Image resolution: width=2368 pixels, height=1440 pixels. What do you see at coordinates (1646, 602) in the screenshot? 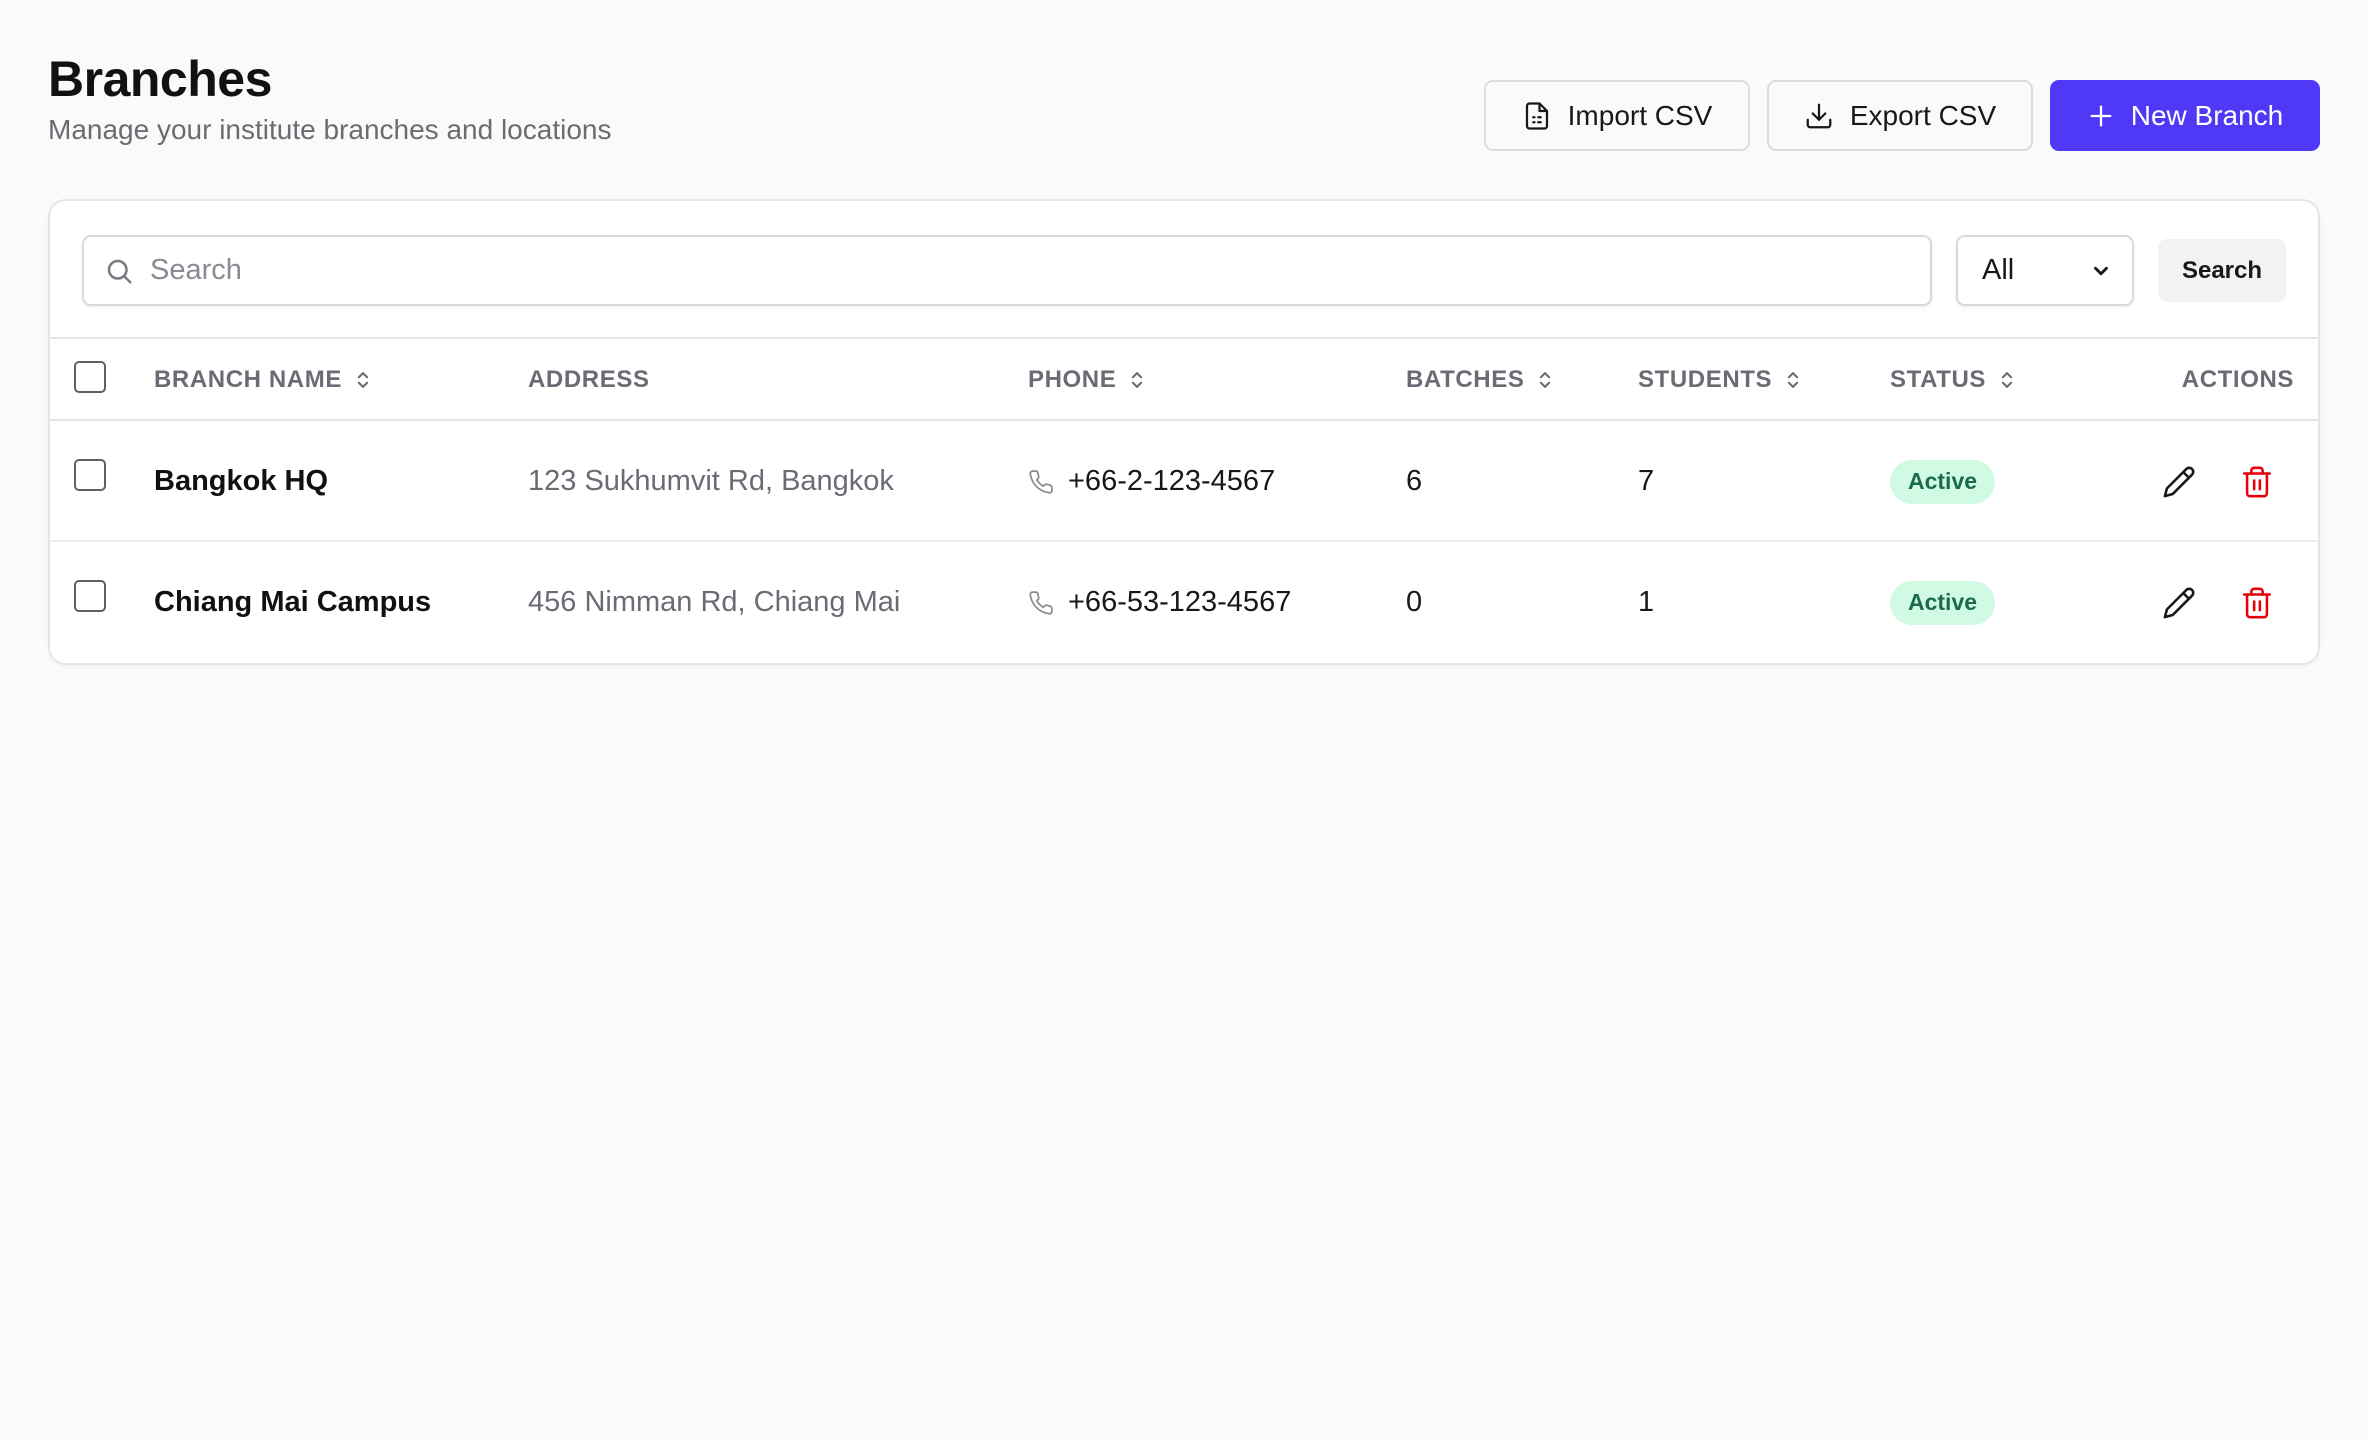
I see `students-count: 1` at bounding box center [1646, 602].